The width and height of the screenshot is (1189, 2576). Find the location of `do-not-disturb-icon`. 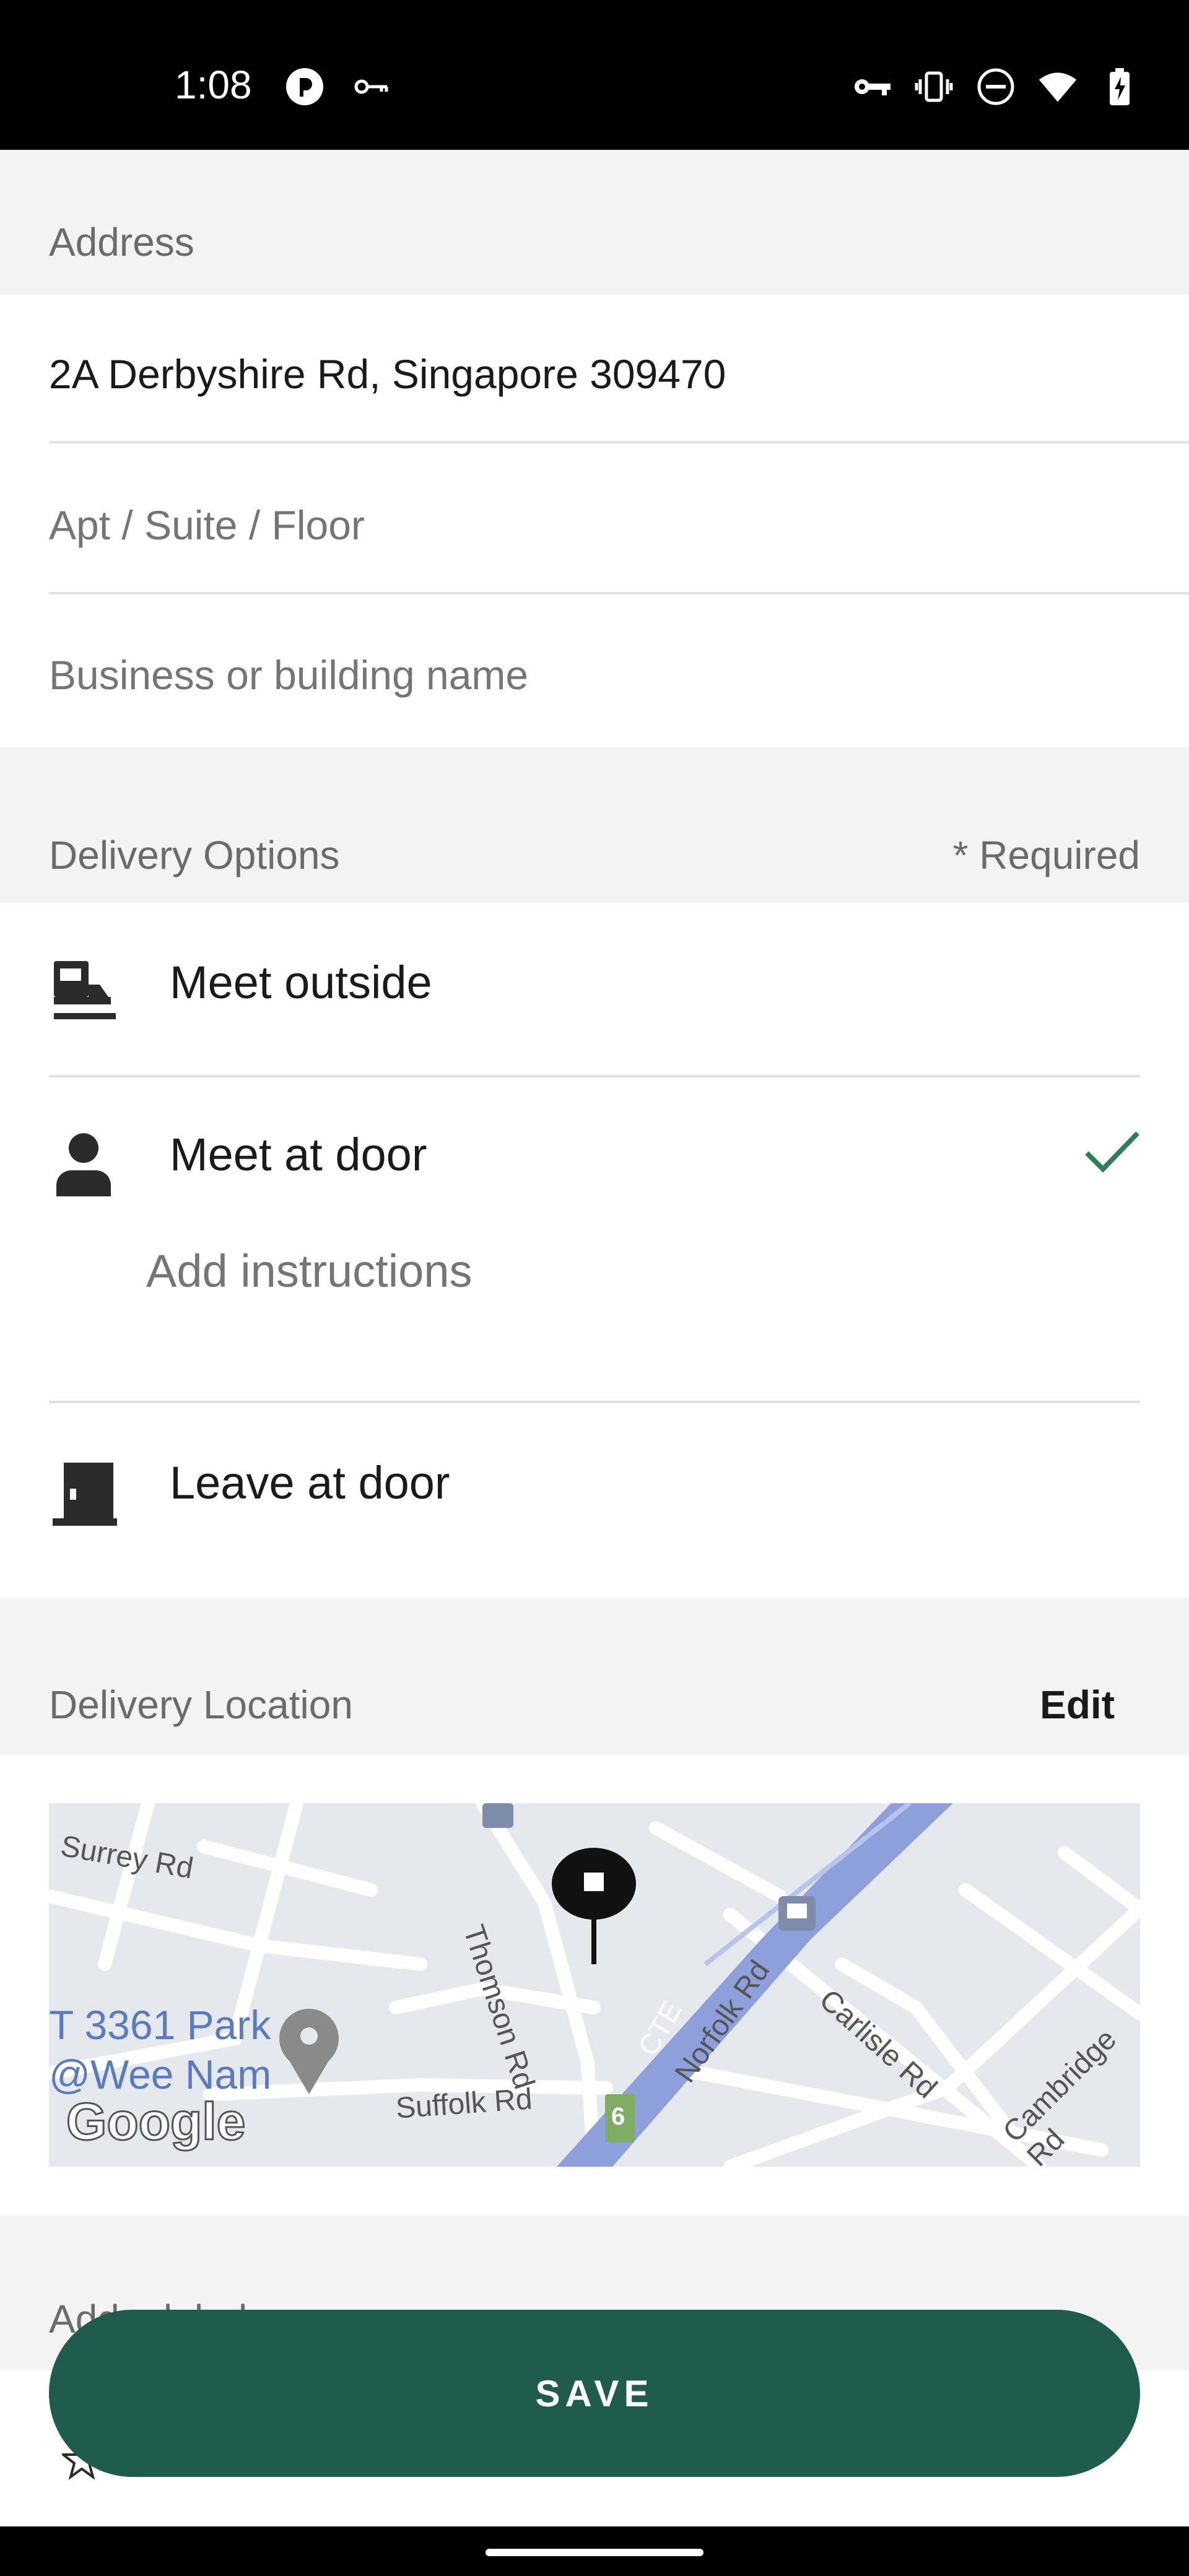

do-not-disturb-icon is located at coordinates (996, 87).